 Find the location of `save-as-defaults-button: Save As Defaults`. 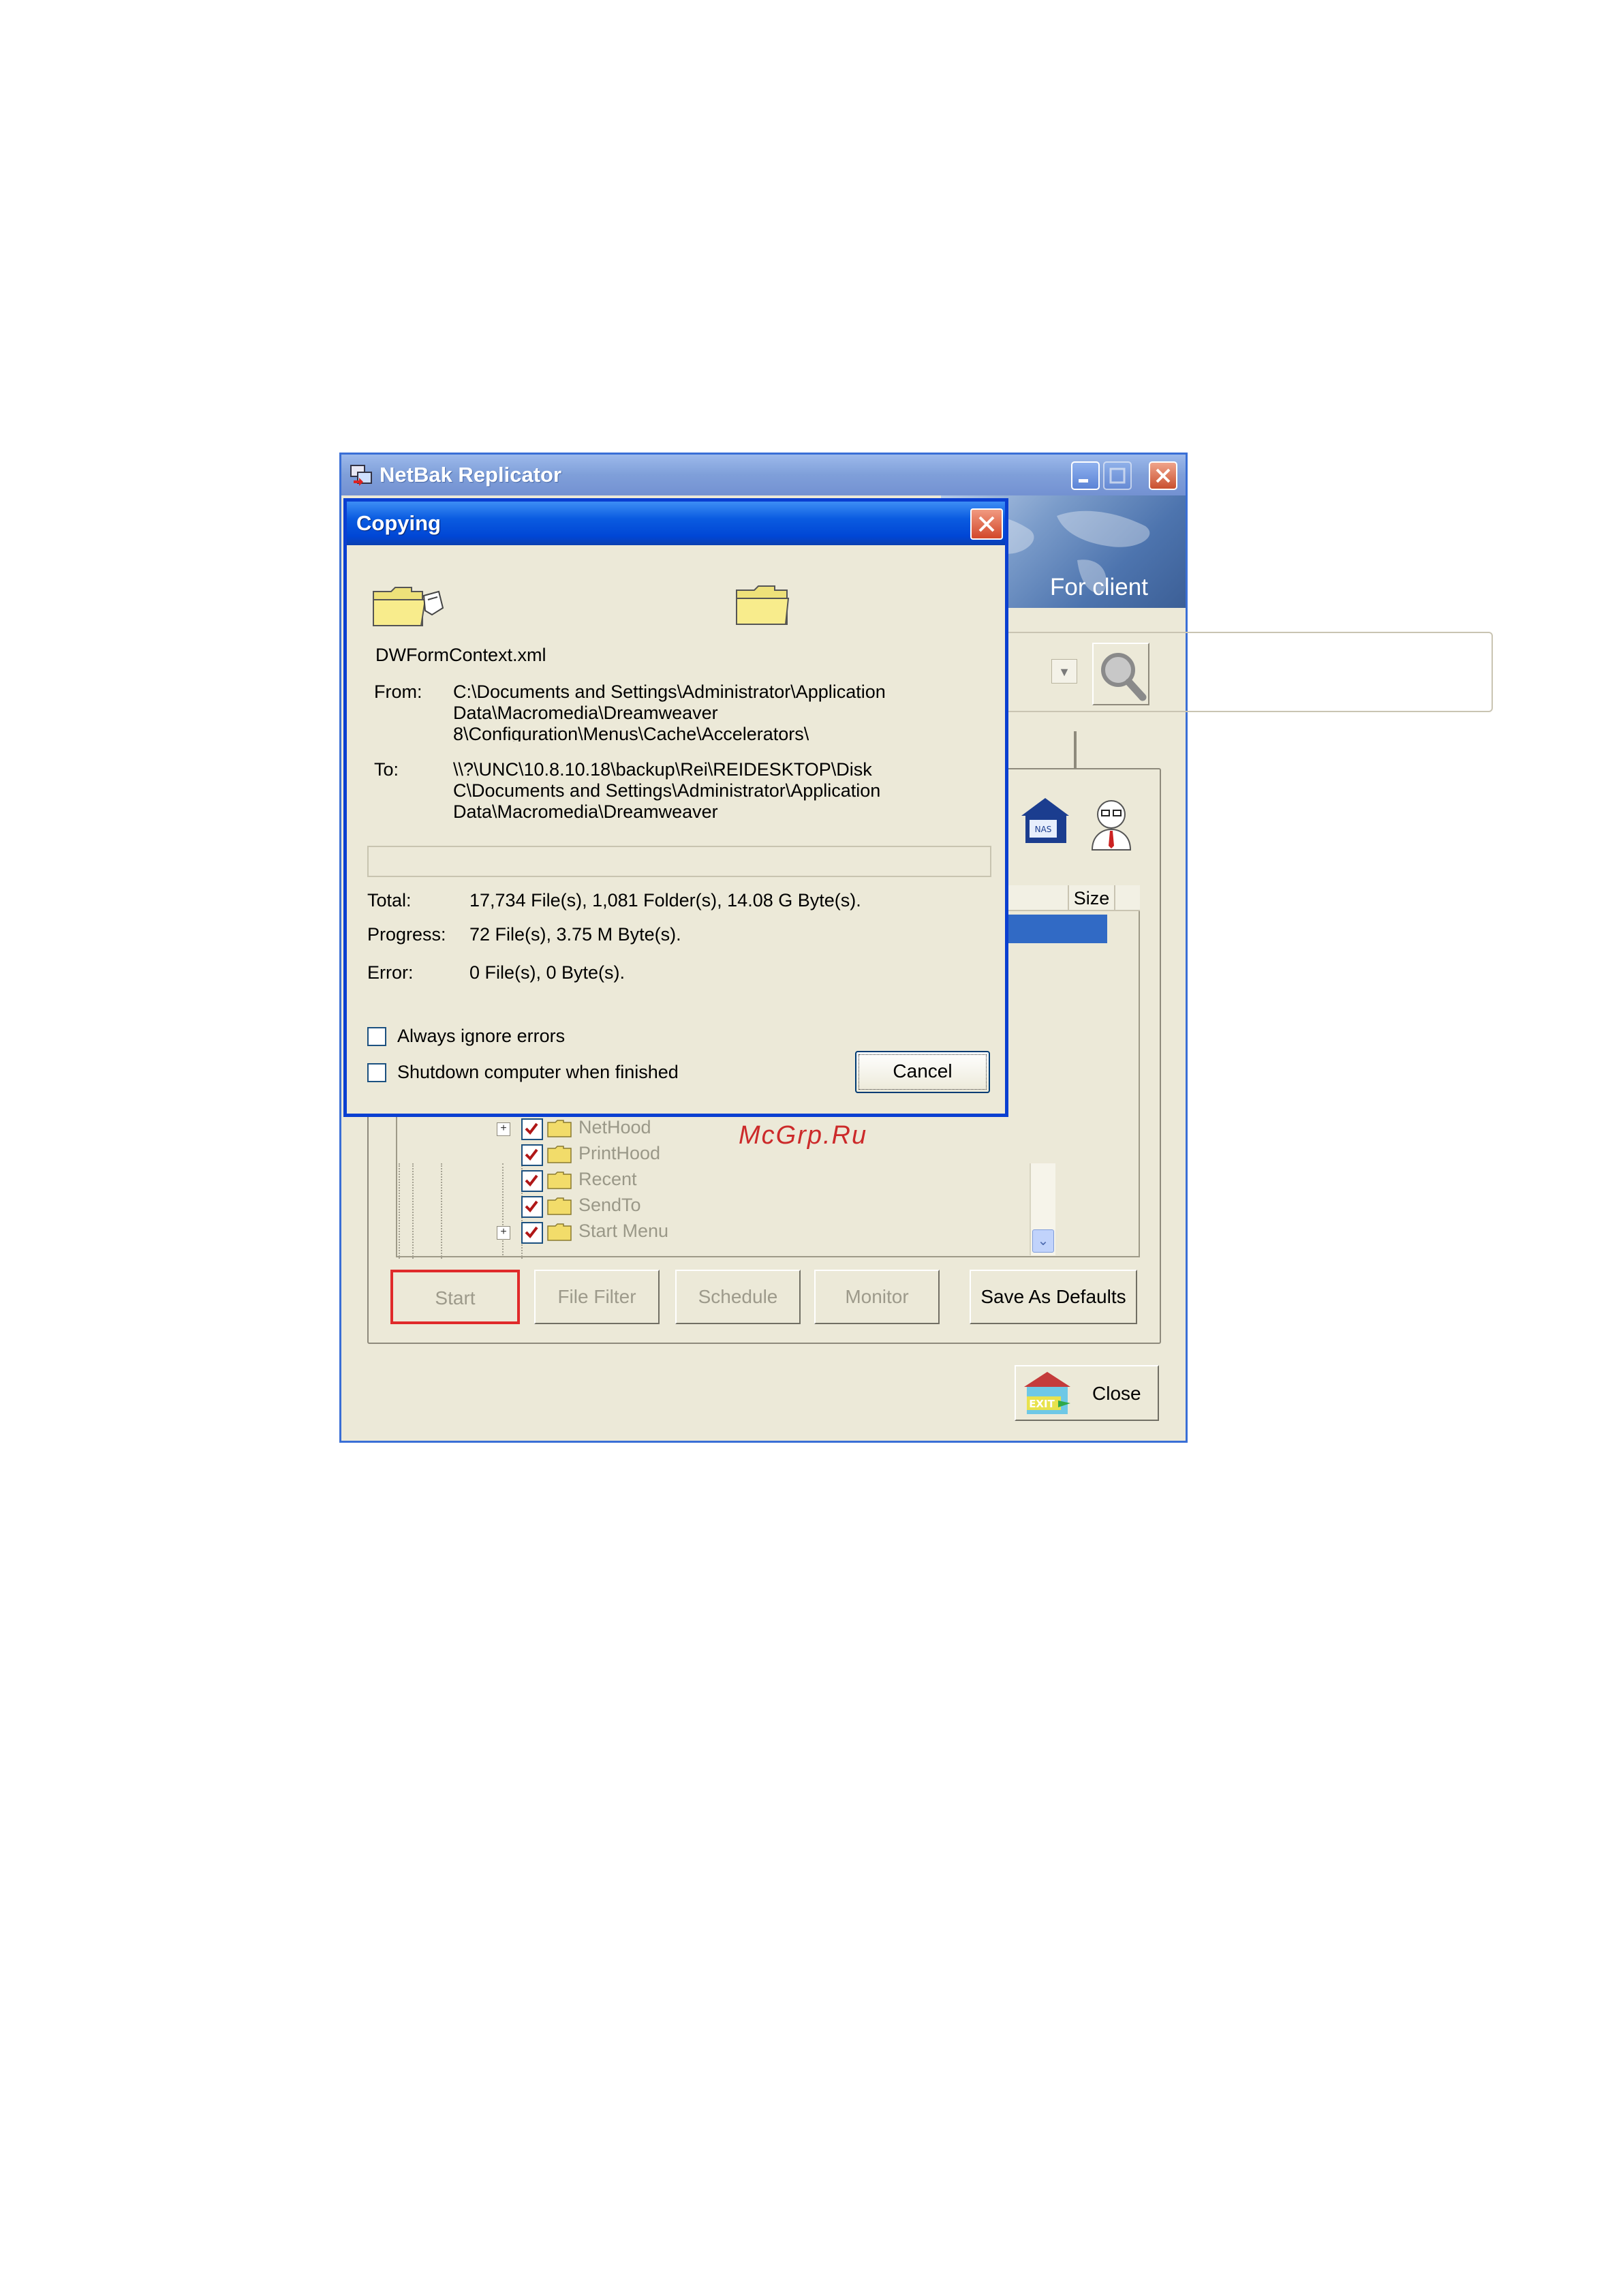

save-as-defaults-button: Save As Defaults is located at coordinates (1053, 1297).